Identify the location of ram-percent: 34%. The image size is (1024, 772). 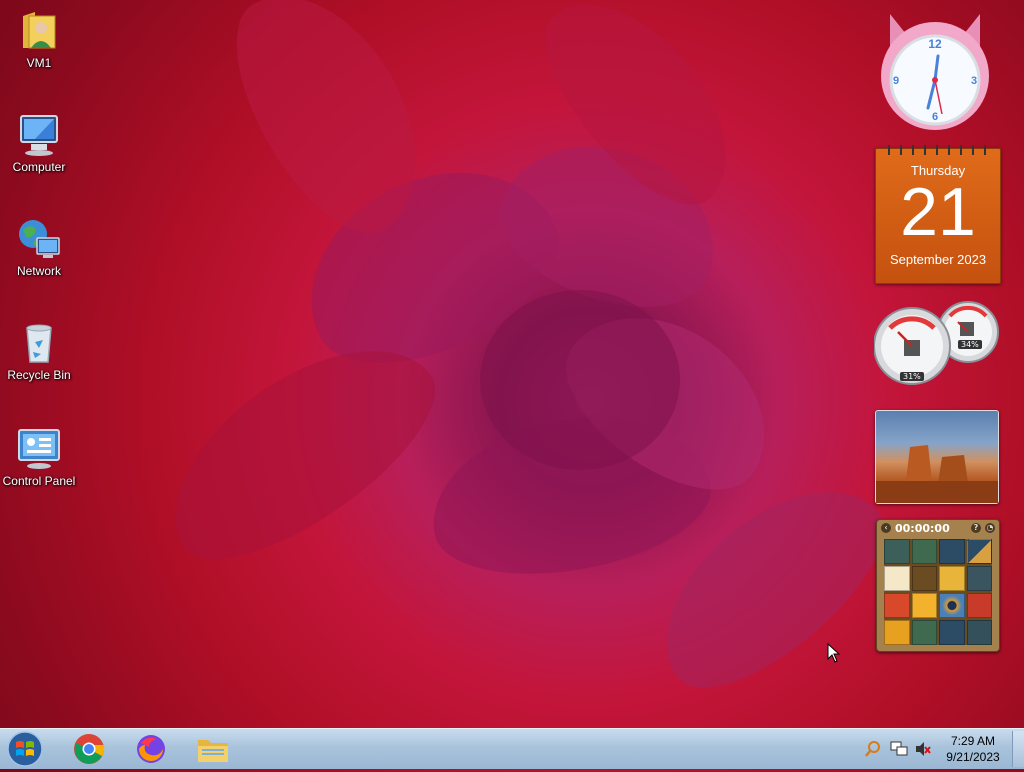
(970, 344).